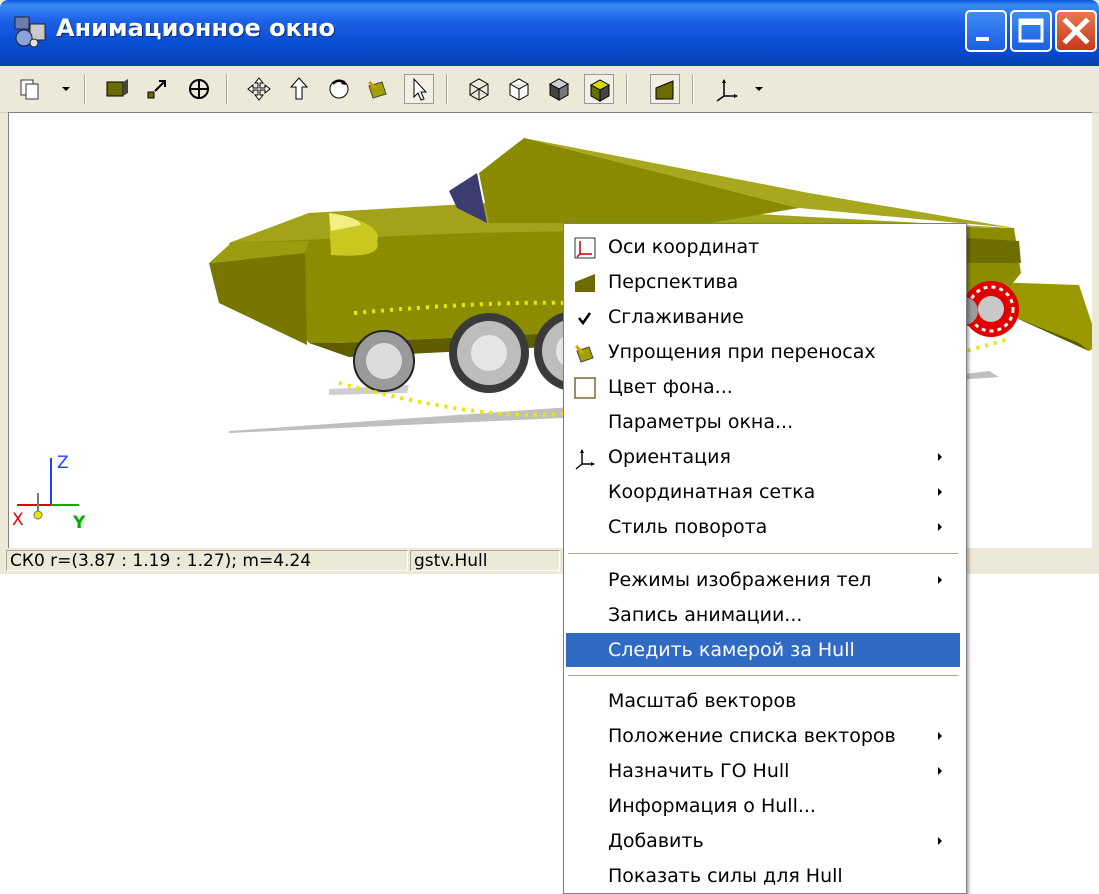 This screenshot has height=894, width=1099. I want to click on menu-item-label: Перспектива, so click(673, 282).